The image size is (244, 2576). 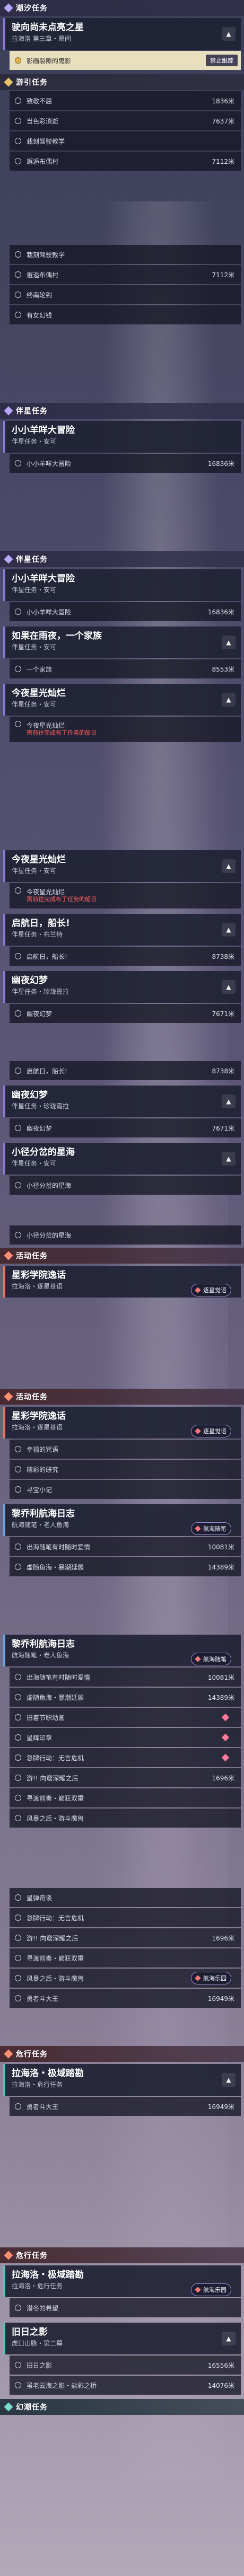 I want to click on quest-card: 启航日，船长! 伴星任务・布兰特 ▲, so click(x=122, y=930).